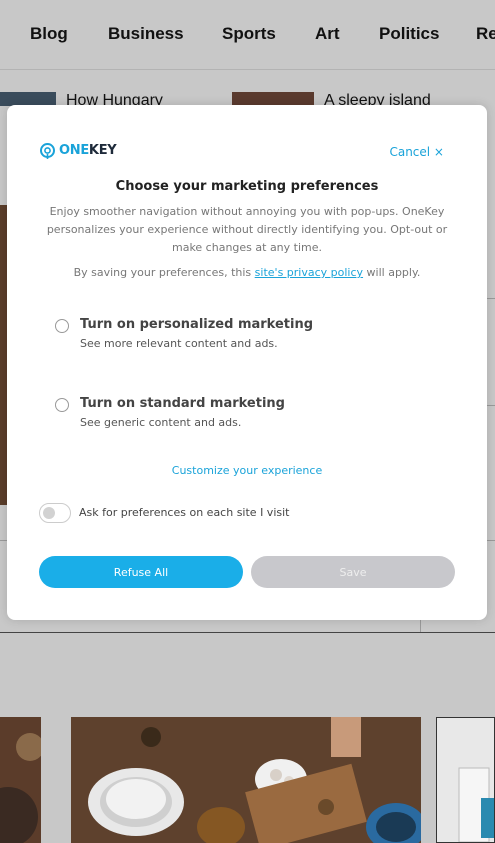 Image resolution: width=495 pixels, height=843 pixels. I want to click on nav-item-blog: Blog, so click(49, 34).